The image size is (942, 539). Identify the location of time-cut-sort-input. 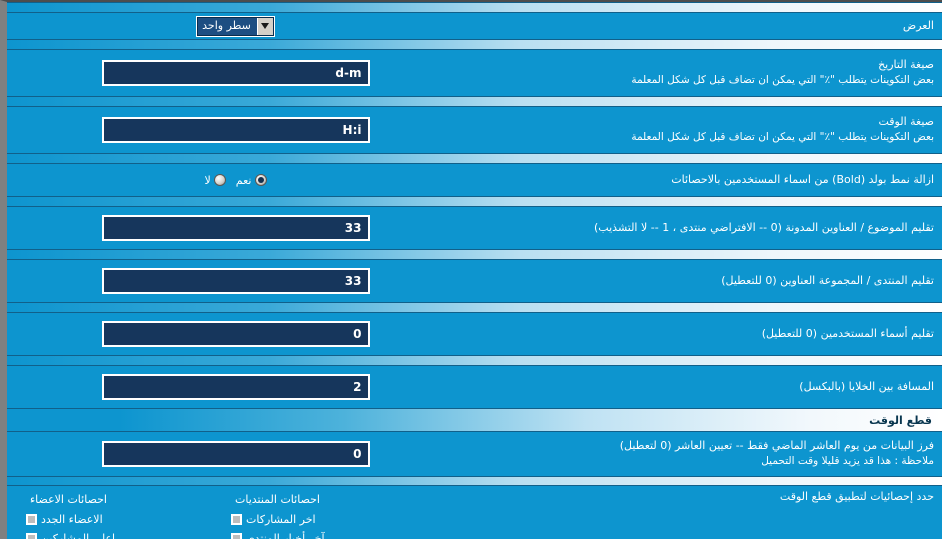
(235, 454).